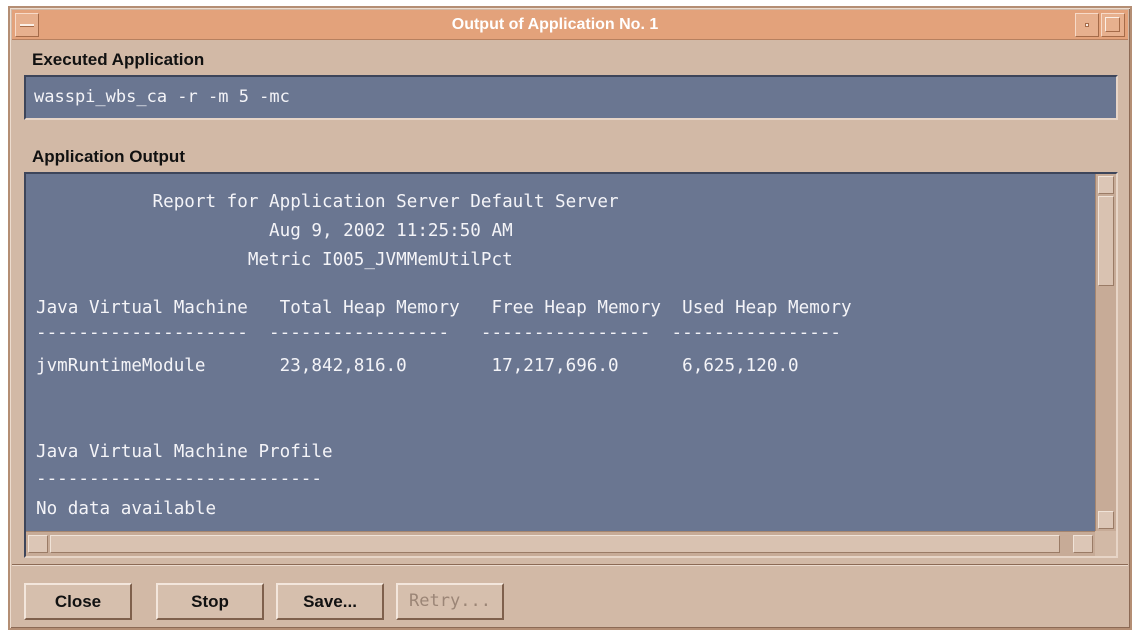  I want to click on title-bar: Output of Application No. 1, so click(570, 25).